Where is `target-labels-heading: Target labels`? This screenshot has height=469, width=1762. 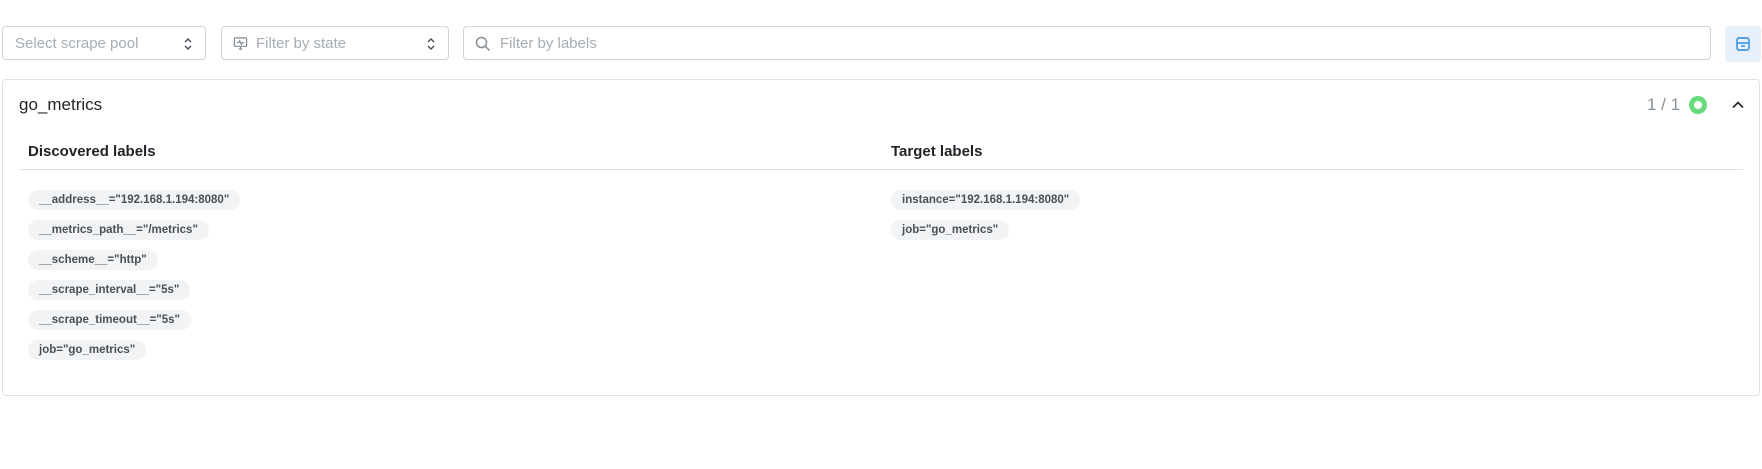 target-labels-heading: Target labels is located at coordinates (937, 151).